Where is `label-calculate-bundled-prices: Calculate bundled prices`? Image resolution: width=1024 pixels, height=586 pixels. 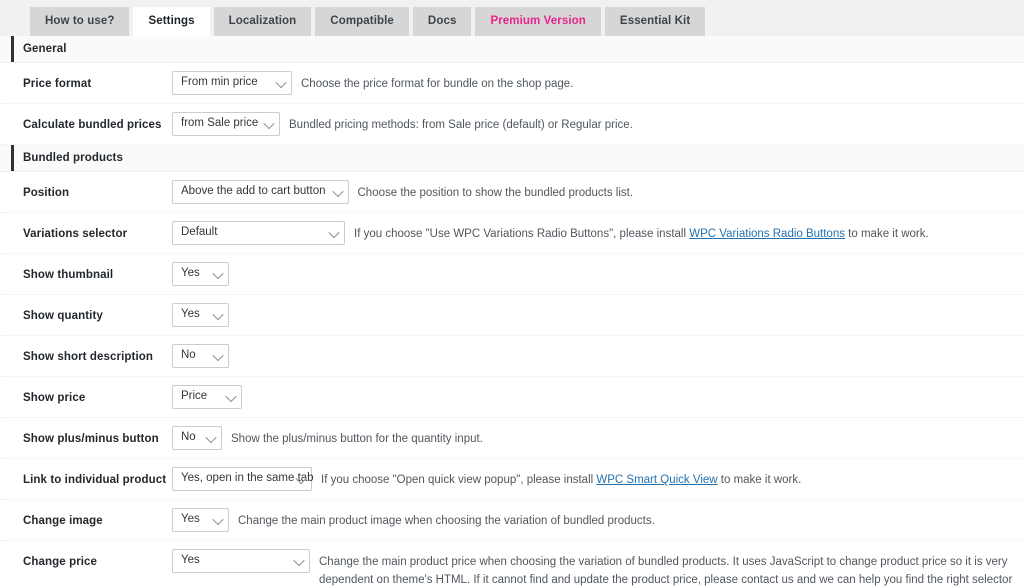 label-calculate-bundled-prices: Calculate bundled prices is located at coordinates (92, 125).